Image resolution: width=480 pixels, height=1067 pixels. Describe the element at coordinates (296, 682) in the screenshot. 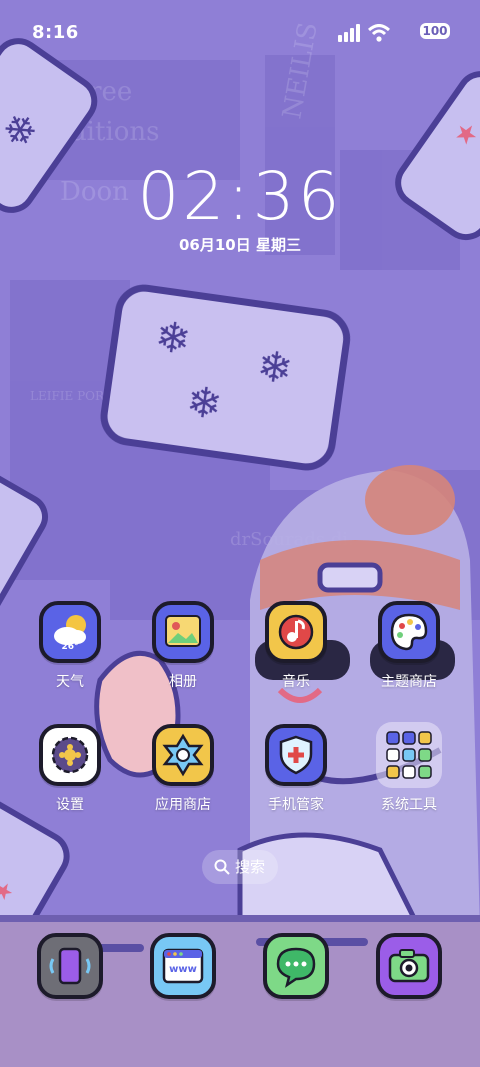

I see `app-label: 音乐` at that location.